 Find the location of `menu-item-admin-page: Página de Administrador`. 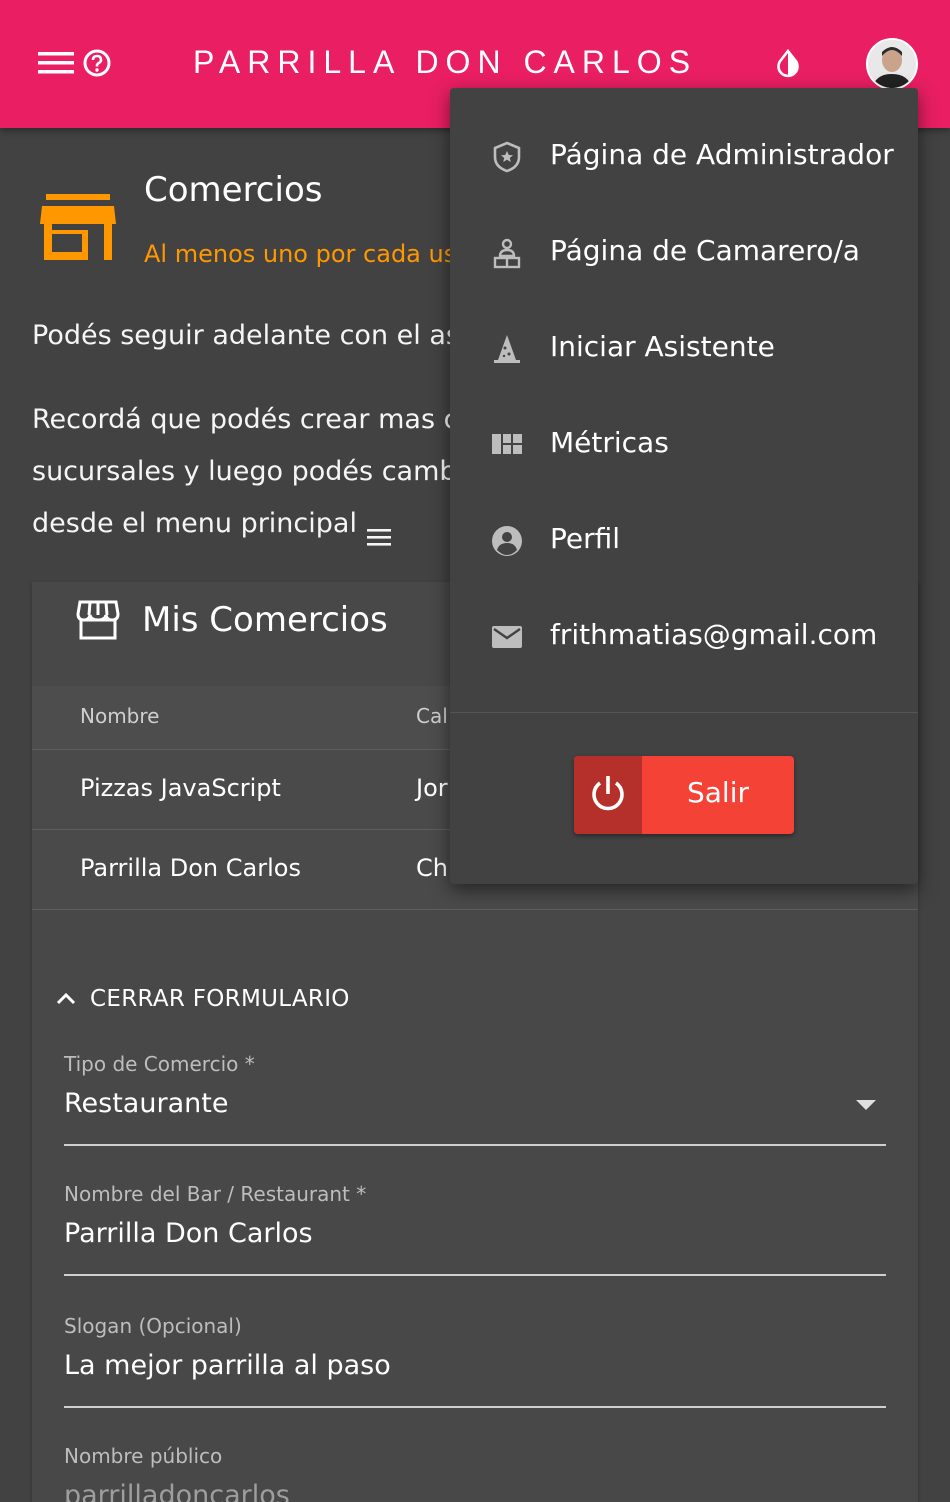

menu-item-admin-page: Página de Administrador is located at coordinates (684, 156).